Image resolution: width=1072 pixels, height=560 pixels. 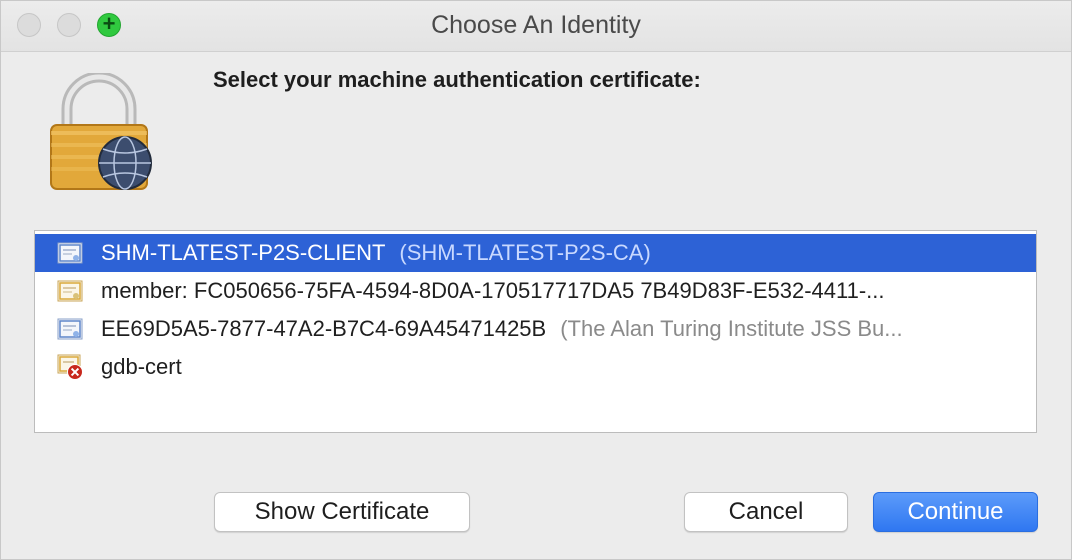 I want to click on identity-name: EE69D5A5-7877-47A2-B7C4-69A45471425B, so click(x=324, y=328).